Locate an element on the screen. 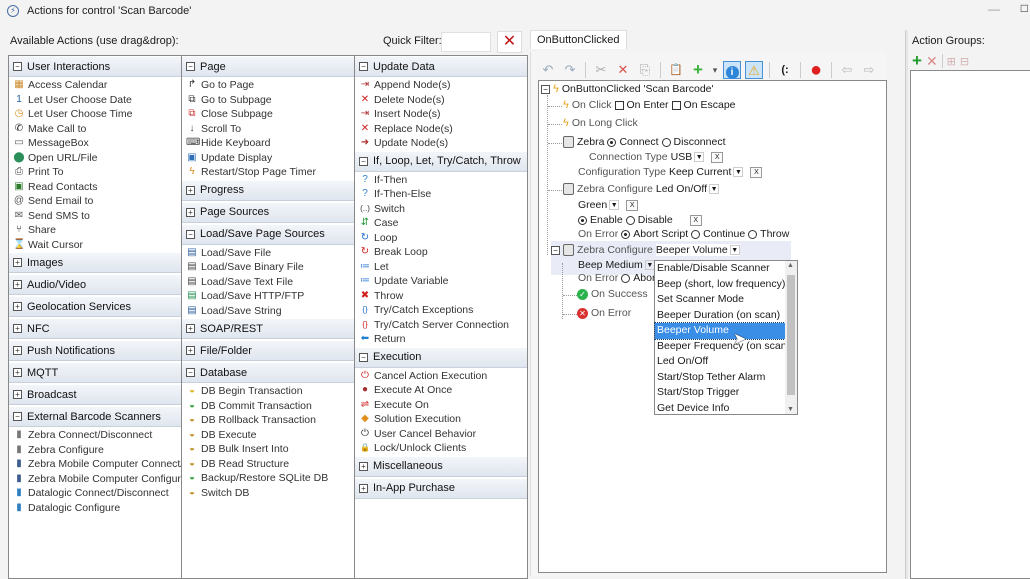 The image size is (1030, 579). action-item: 1 Let User Choose Date is located at coordinates (95, 100).